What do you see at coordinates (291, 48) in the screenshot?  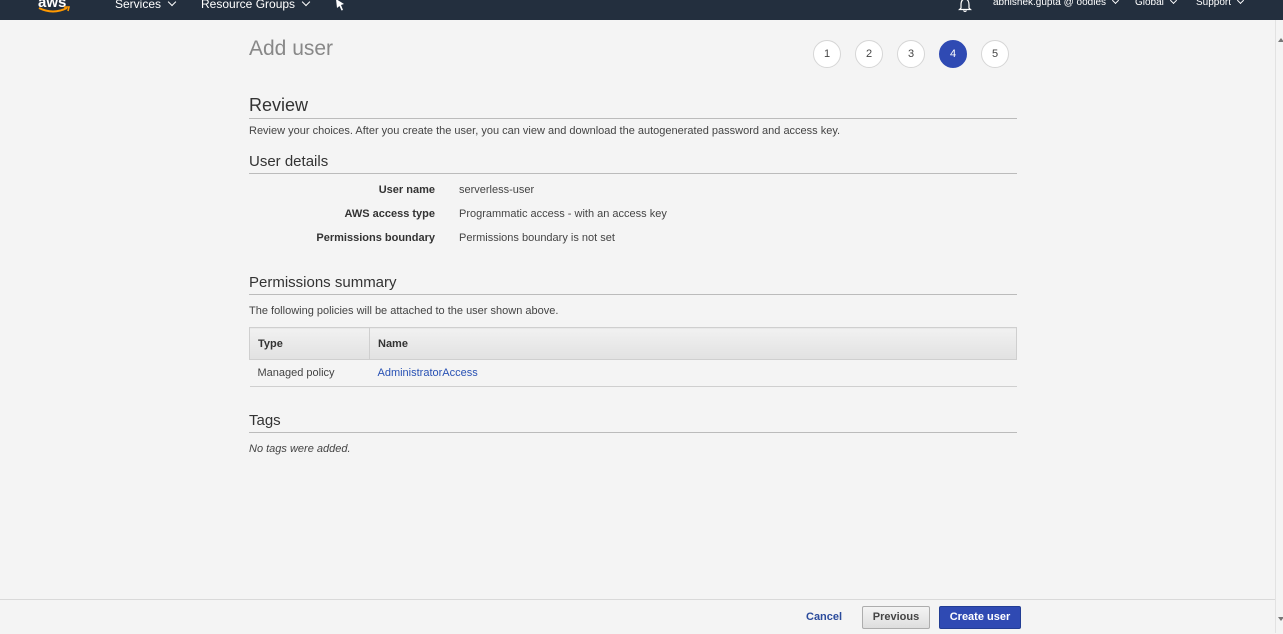 I see `page-title: Add user` at bounding box center [291, 48].